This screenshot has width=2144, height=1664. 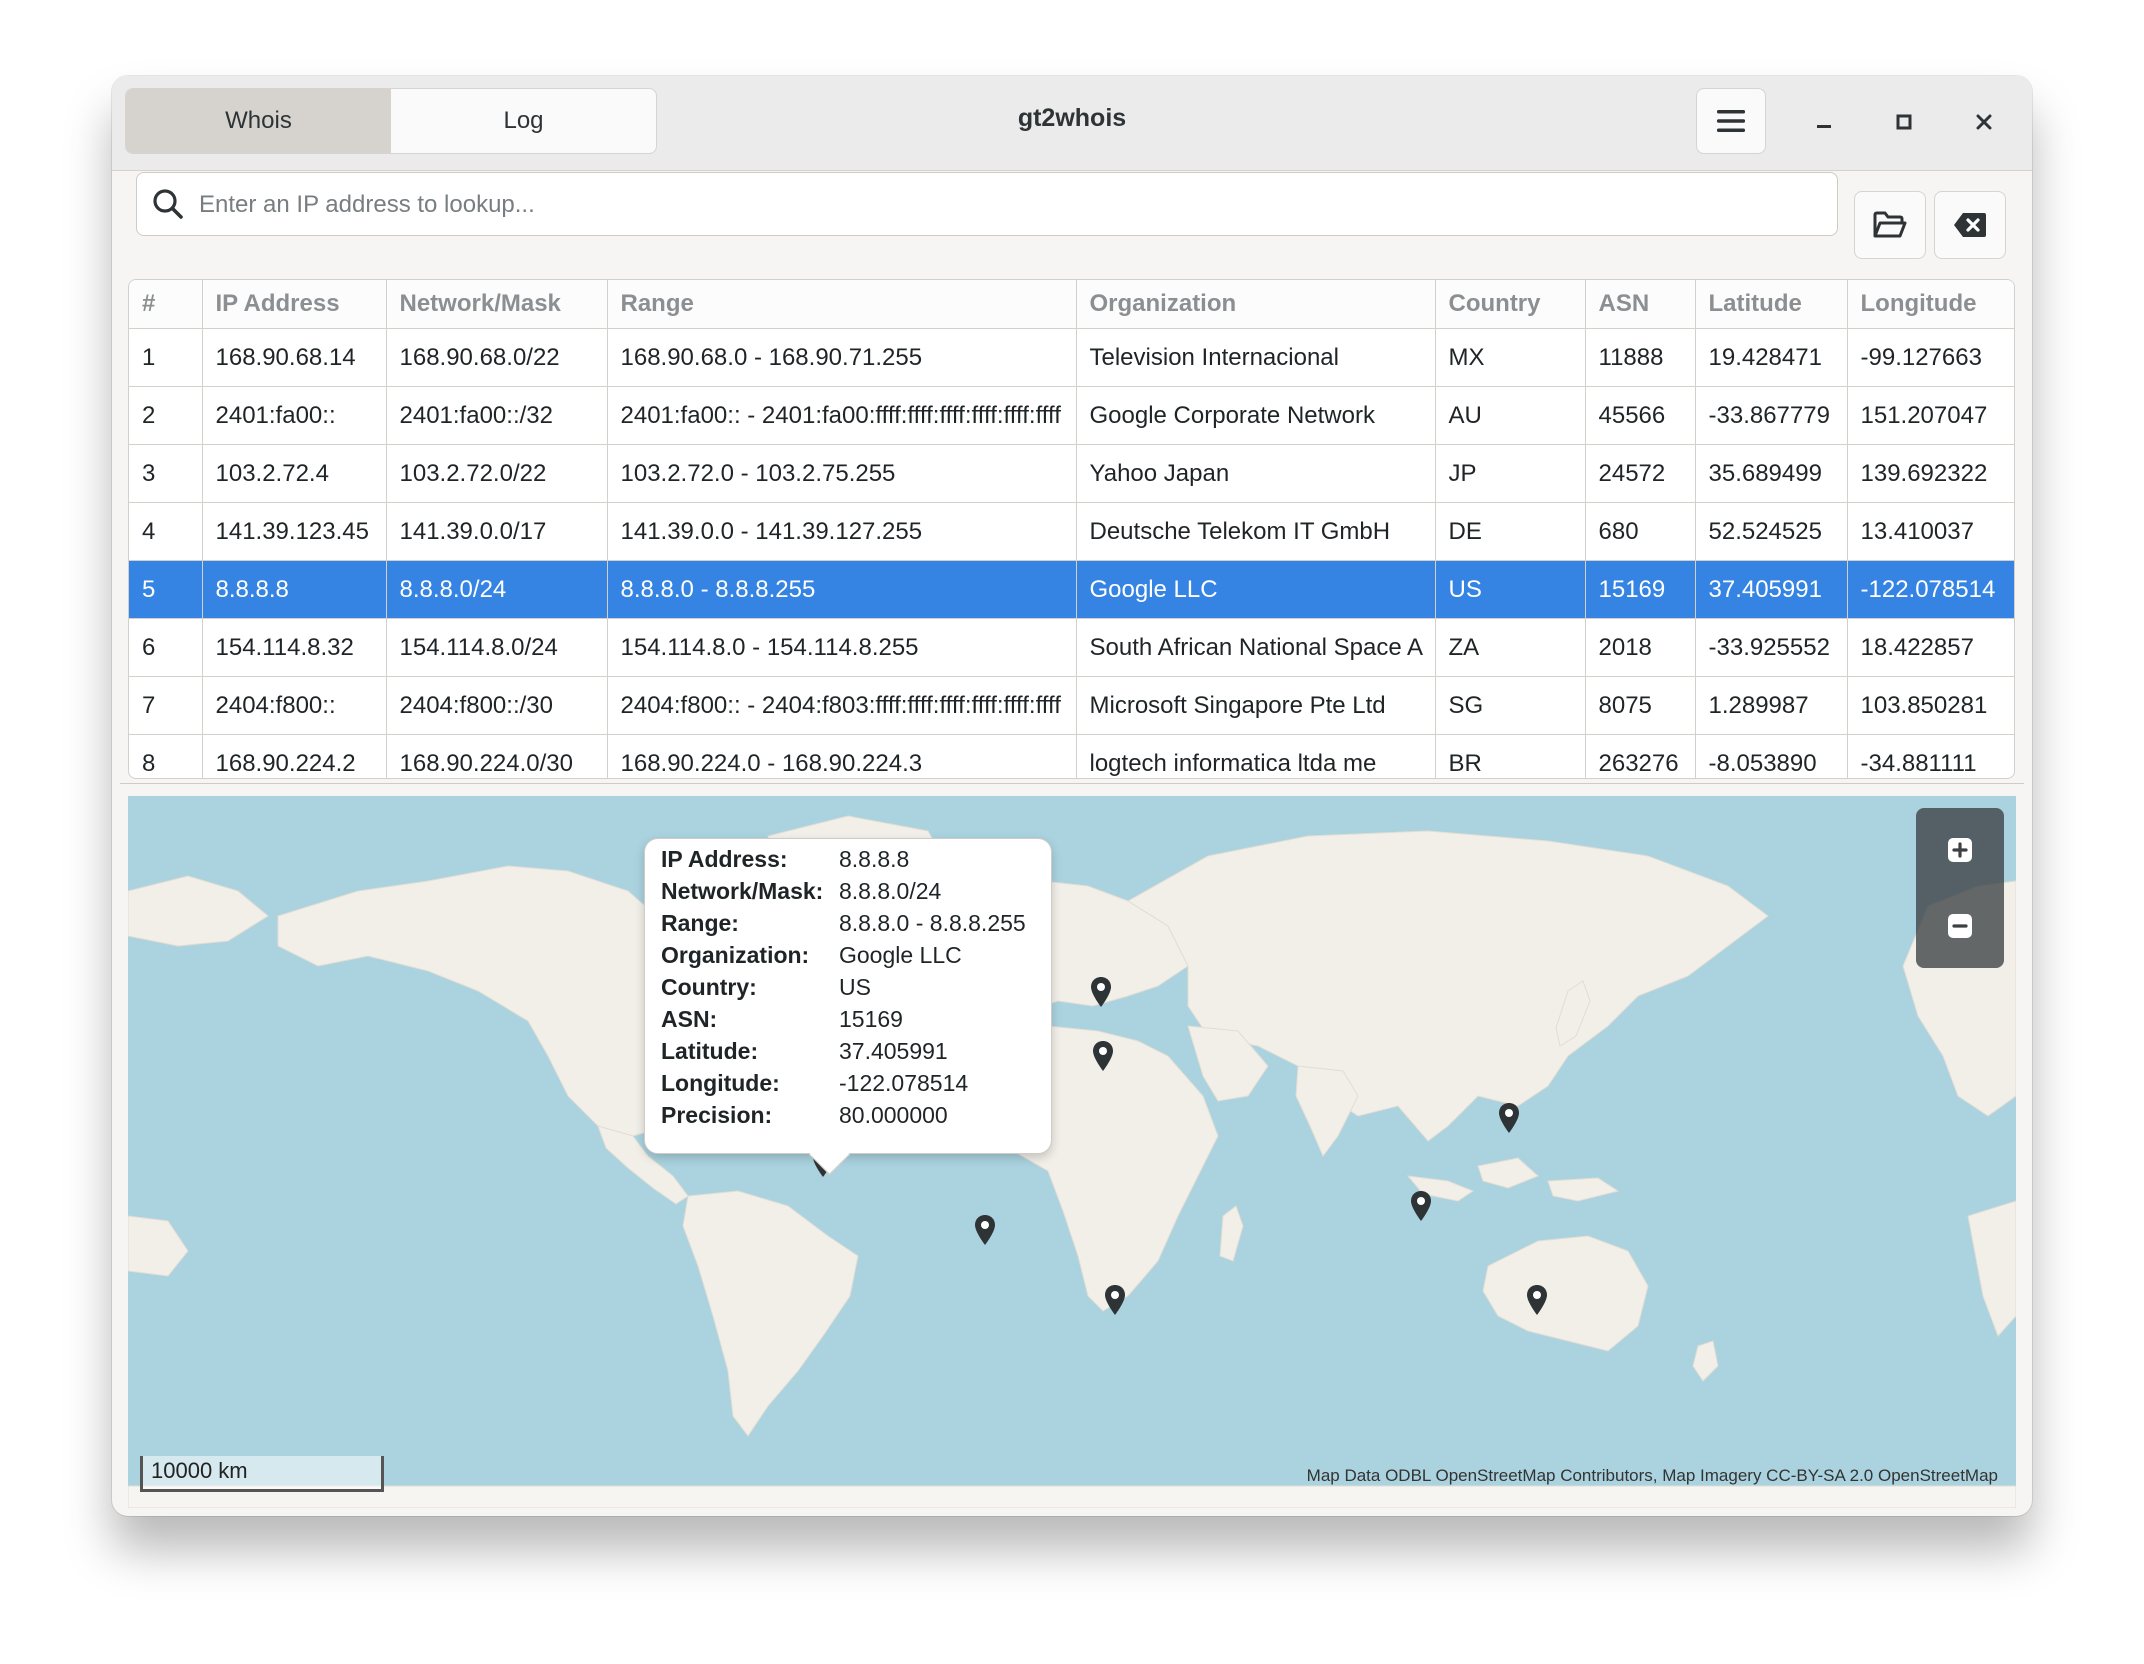 What do you see at coordinates (294, 473) in the screenshot?
I see `cell-ip-address: 103.2.72.4` at bounding box center [294, 473].